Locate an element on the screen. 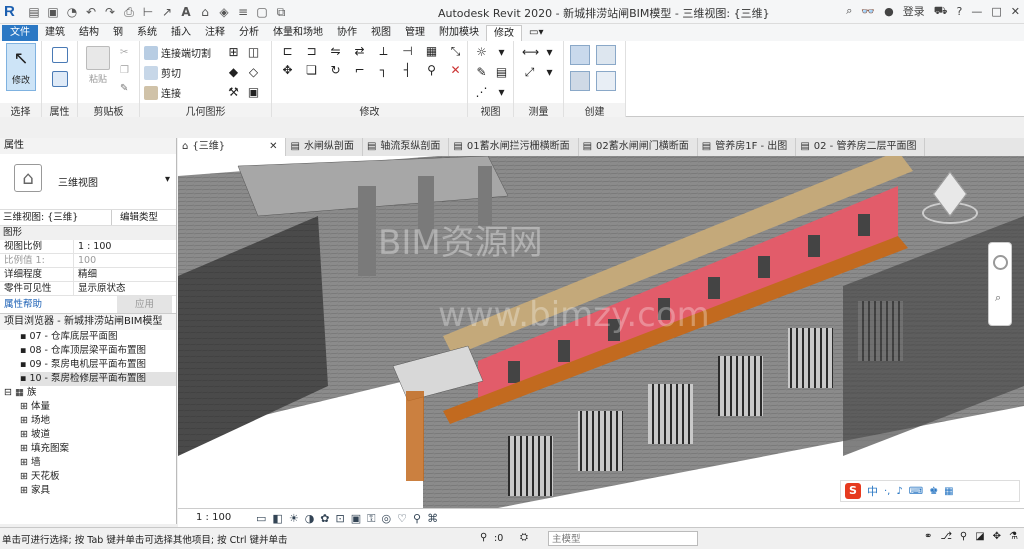 The height and width of the screenshot is (549, 1024). sync-icon: ◔ is located at coordinates (72, 12).